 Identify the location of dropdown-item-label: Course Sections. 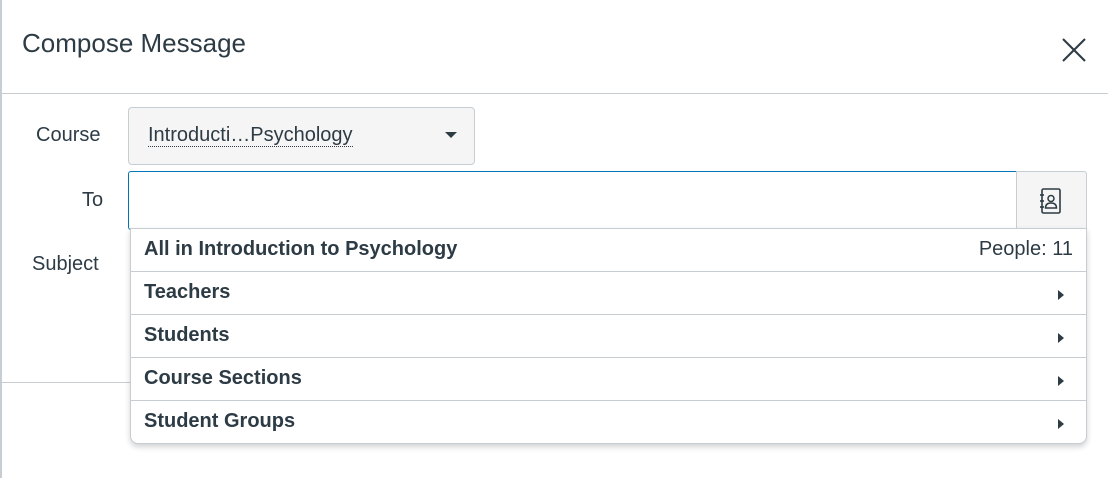
(223, 378).